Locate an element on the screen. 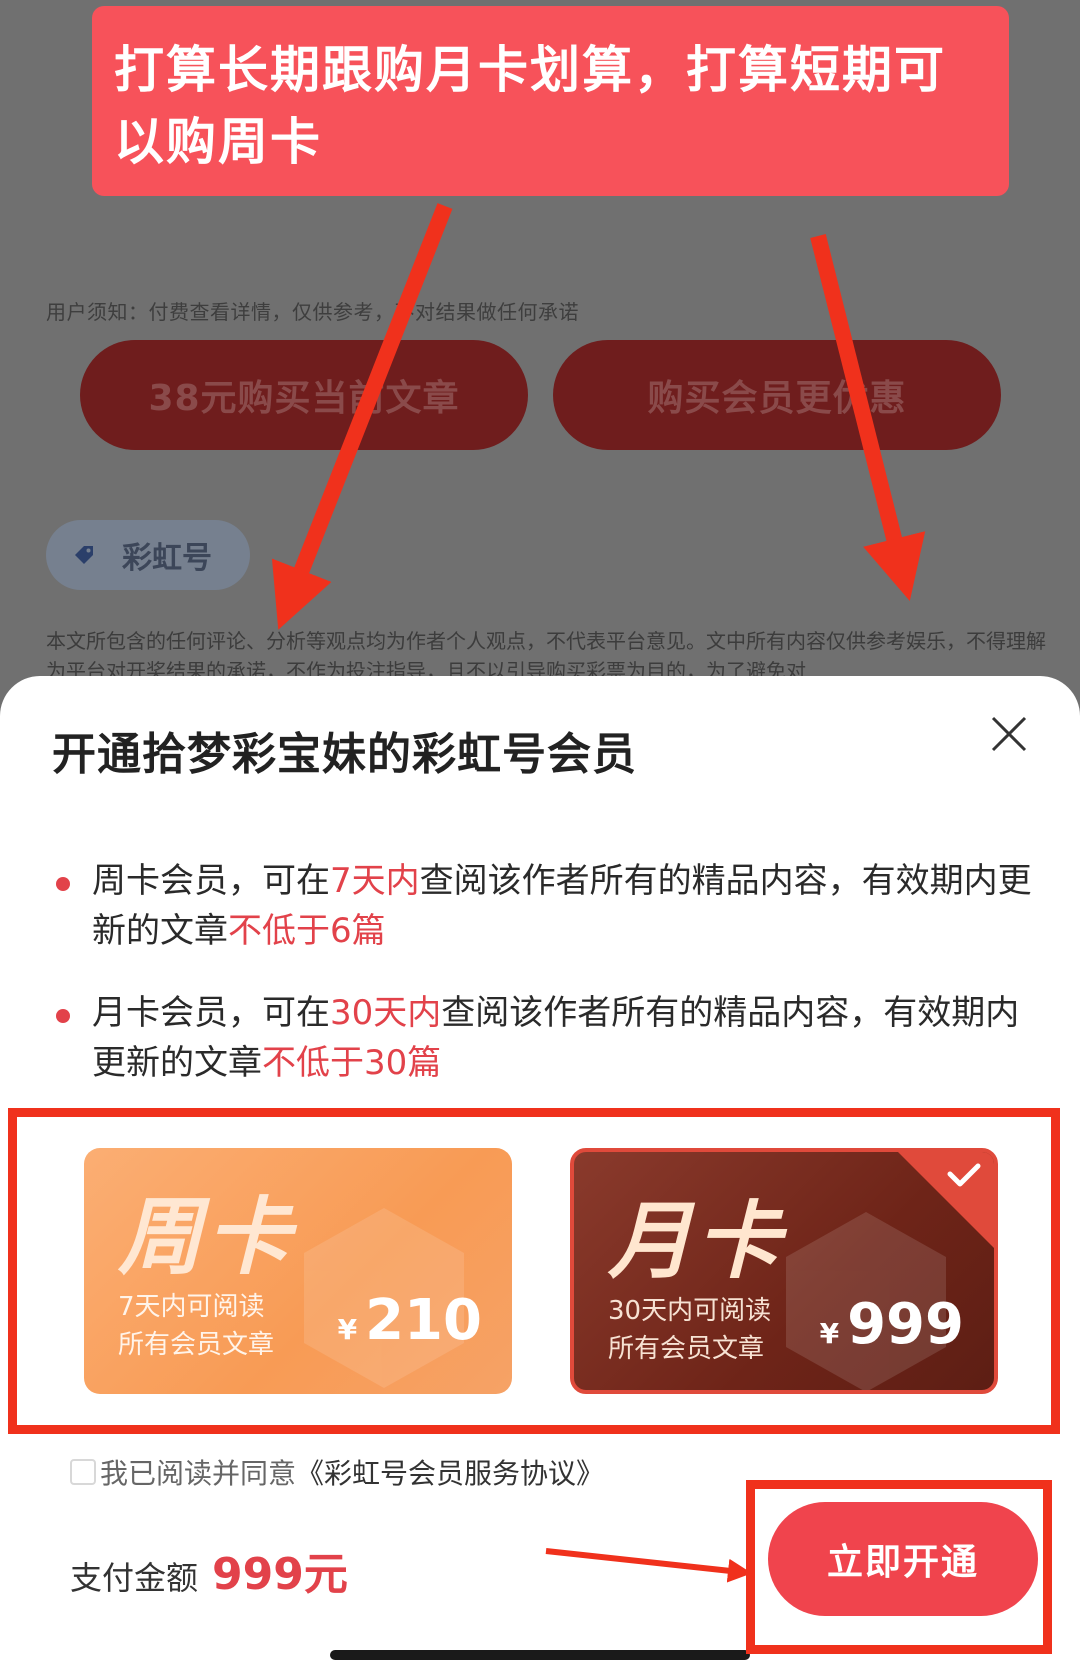 Image resolution: width=1080 pixels, height=1674 pixels. agreement-row: 我已阅读并同意 《彩虹号会员服务协议》 is located at coordinates (337, 1472).